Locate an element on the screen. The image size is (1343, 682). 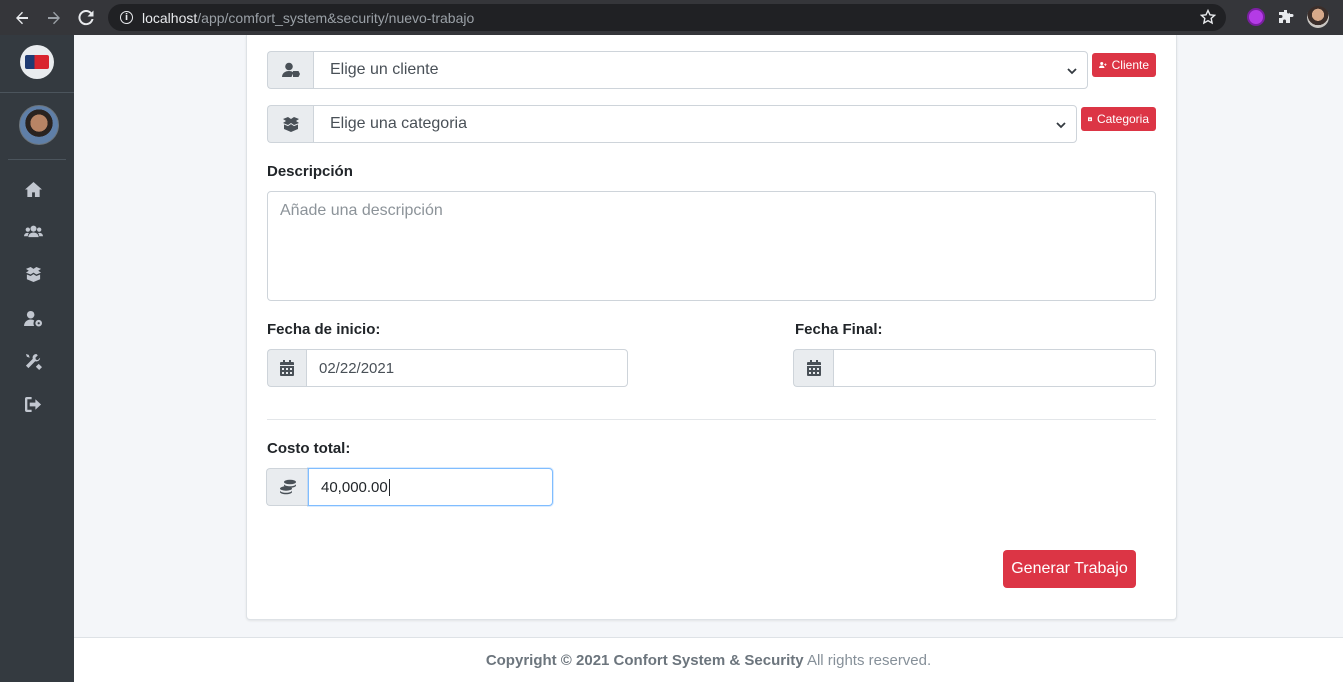
costo-input: 40,000.00 is located at coordinates (430, 487).